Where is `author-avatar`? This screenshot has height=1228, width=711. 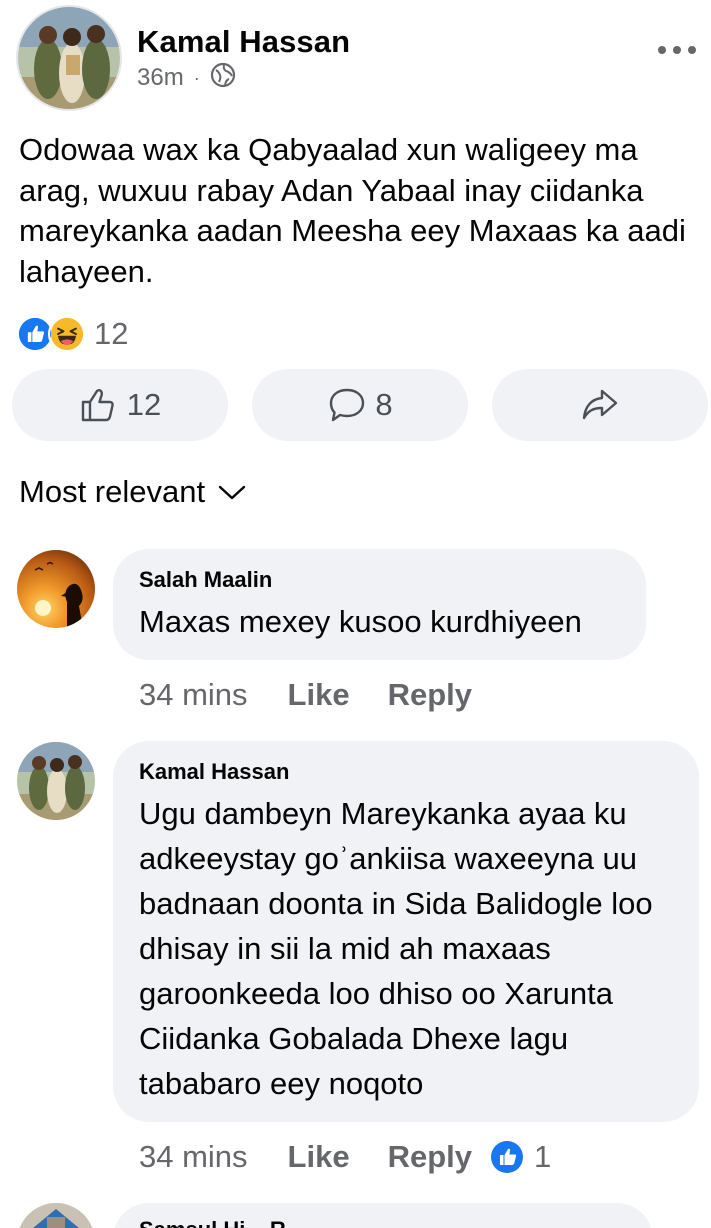 author-avatar is located at coordinates (69, 58).